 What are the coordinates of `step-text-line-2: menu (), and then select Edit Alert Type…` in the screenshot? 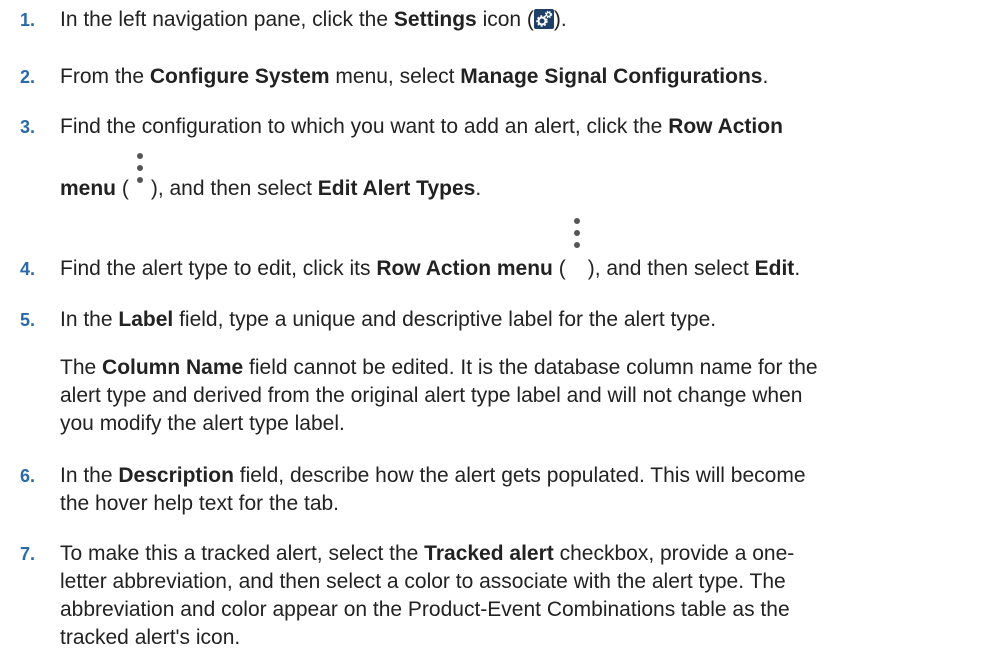 It's located at (270, 178).